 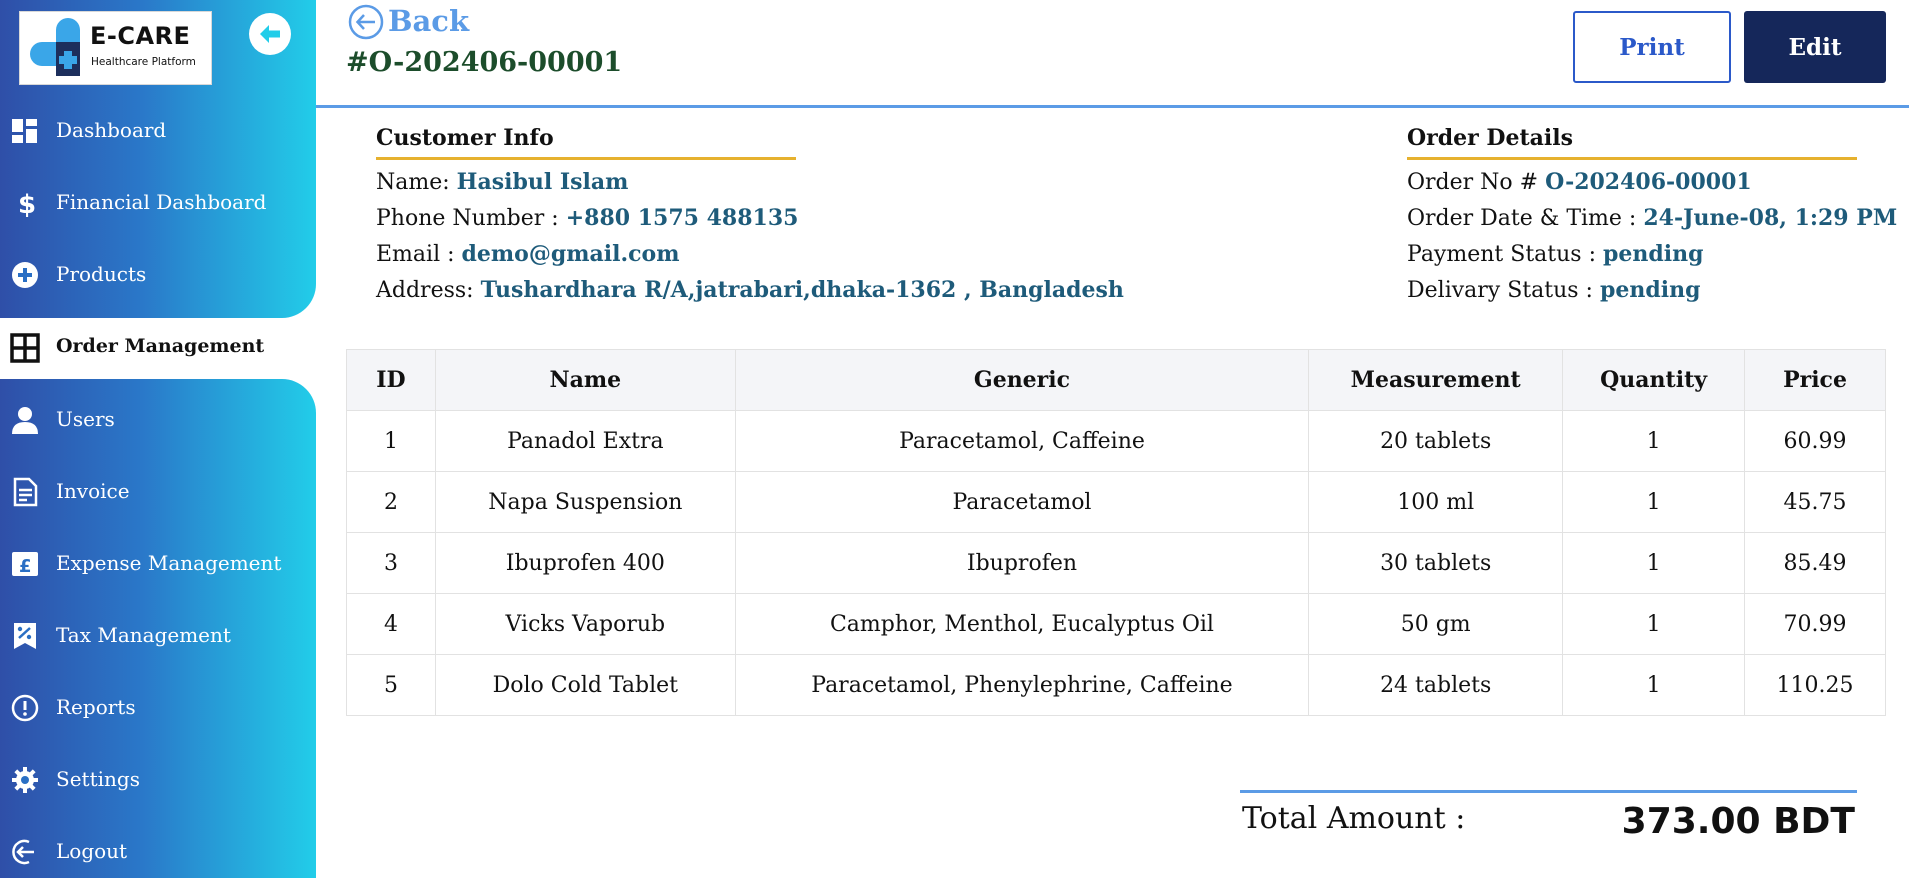 I want to click on cell-measurement: 50 gm, so click(x=1436, y=624).